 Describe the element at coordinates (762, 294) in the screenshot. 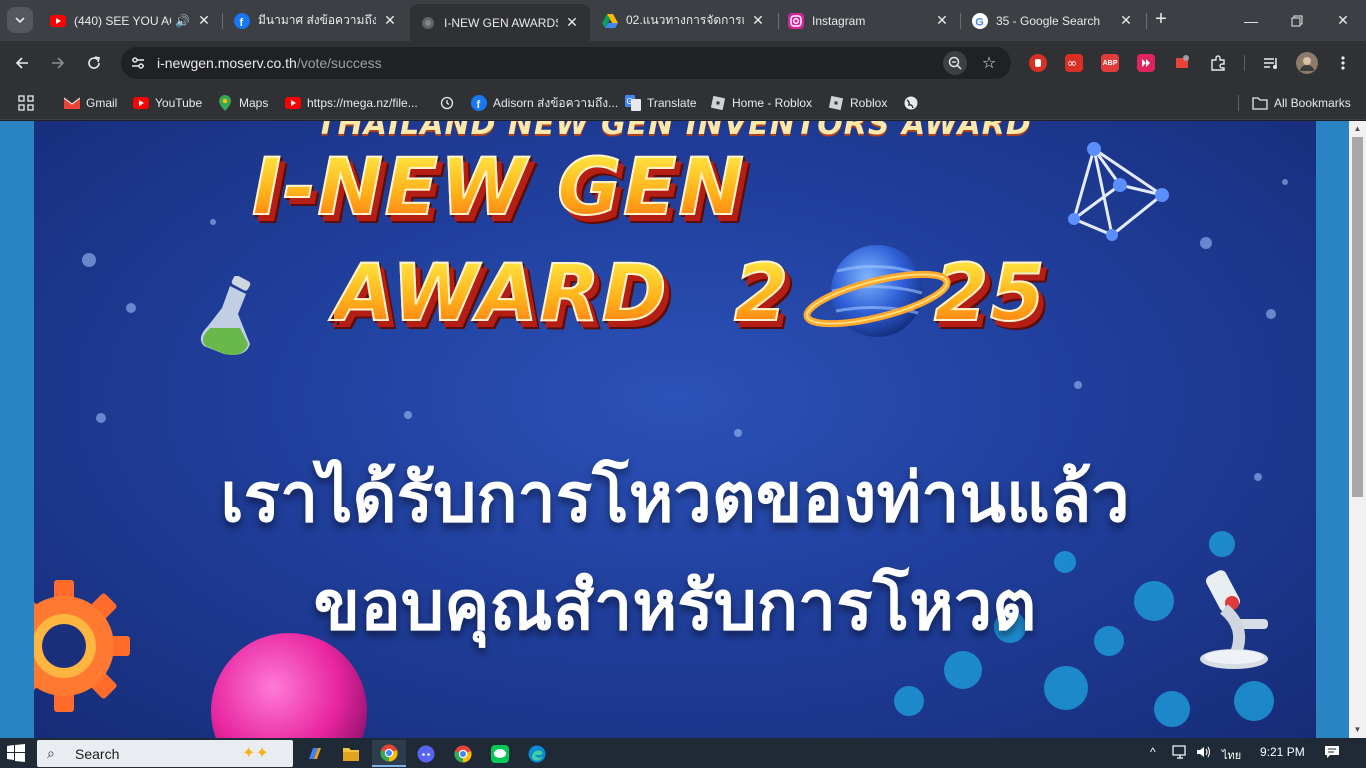

I see `logo-year-start: 2` at that location.